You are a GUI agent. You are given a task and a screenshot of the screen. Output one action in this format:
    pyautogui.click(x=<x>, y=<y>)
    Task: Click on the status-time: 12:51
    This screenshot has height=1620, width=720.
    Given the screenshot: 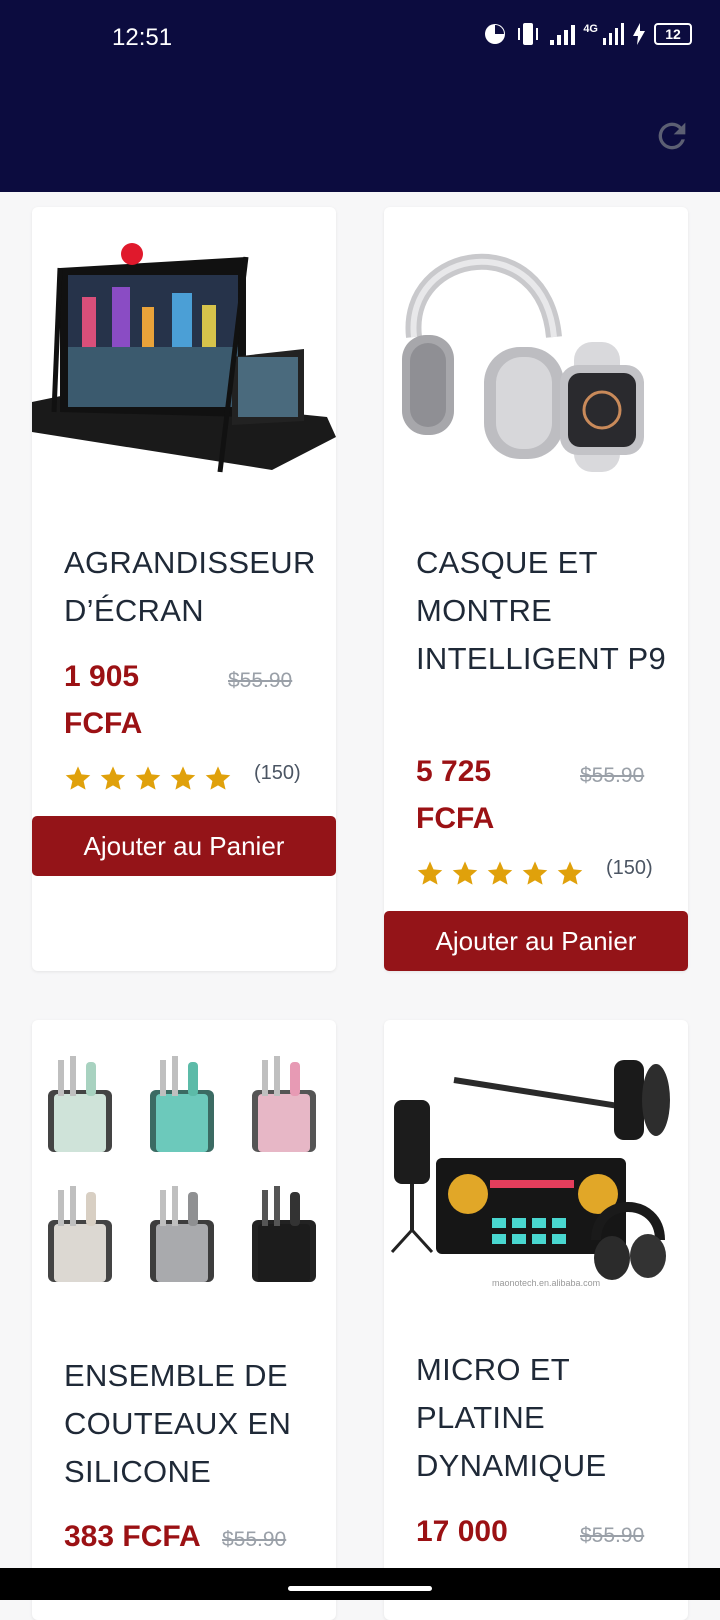 What is the action you would take?
    pyautogui.click(x=142, y=37)
    